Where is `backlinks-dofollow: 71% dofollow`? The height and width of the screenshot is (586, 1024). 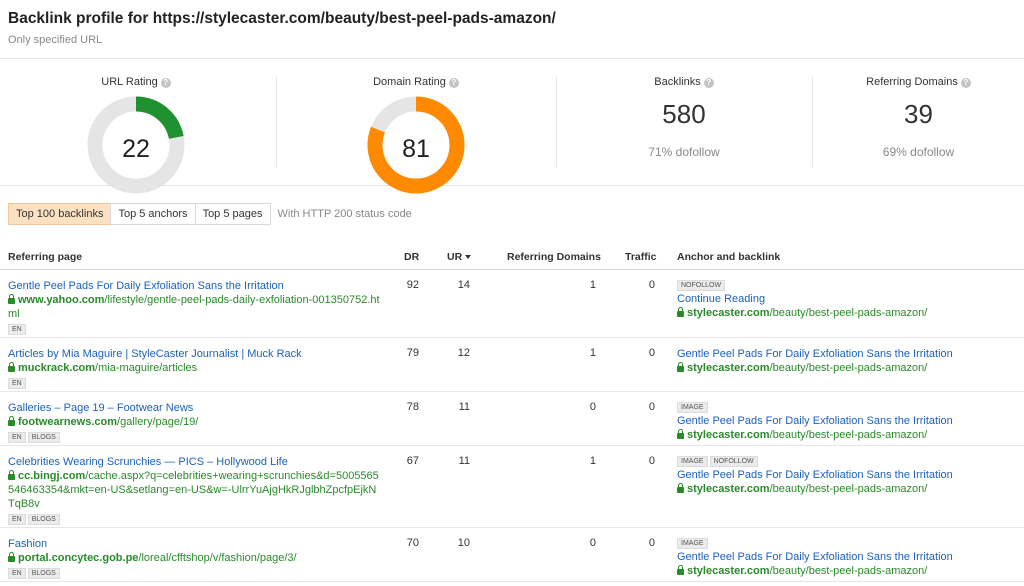 backlinks-dofollow: 71% dofollow is located at coordinates (684, 152).